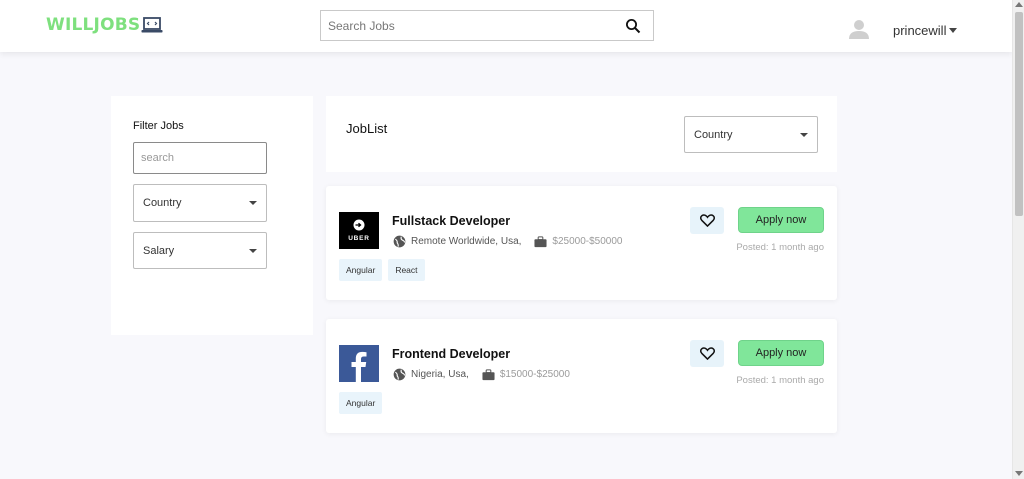  What do you see at coordinates (1019, 114) in the screenshot?
I see `scrollbar-thumb` at bounding box center [1019, 114].